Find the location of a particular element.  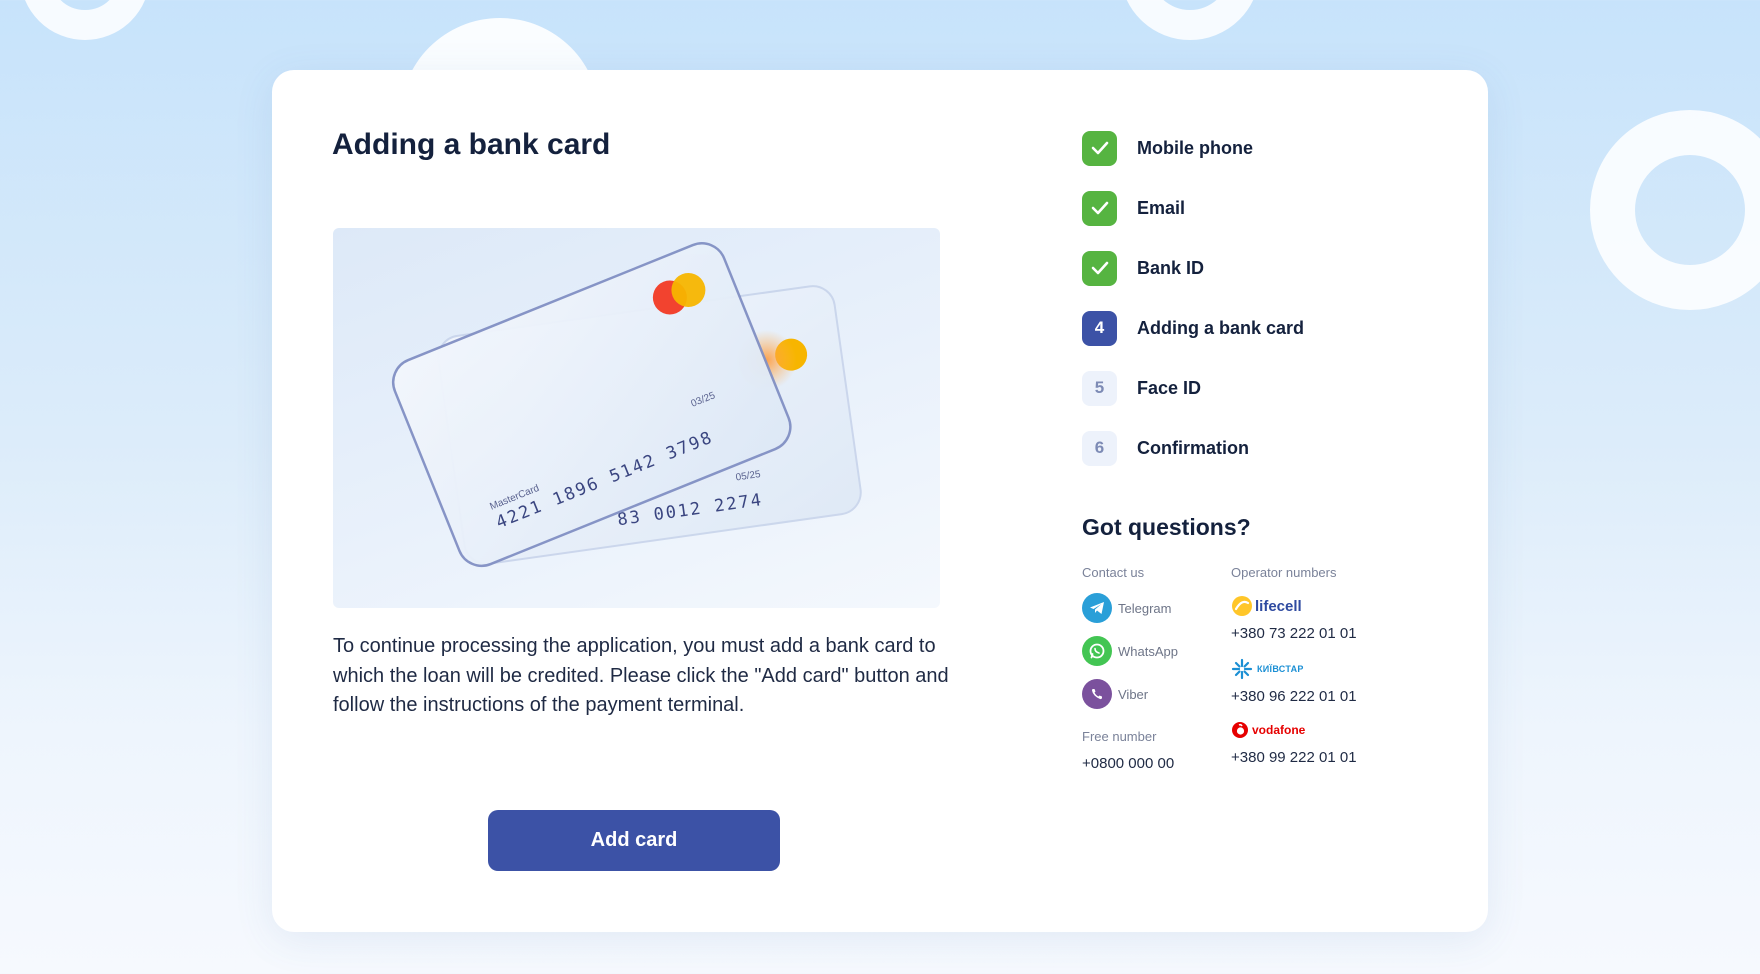

page-title: Adding a bank card is located at coordinates (471, 144).